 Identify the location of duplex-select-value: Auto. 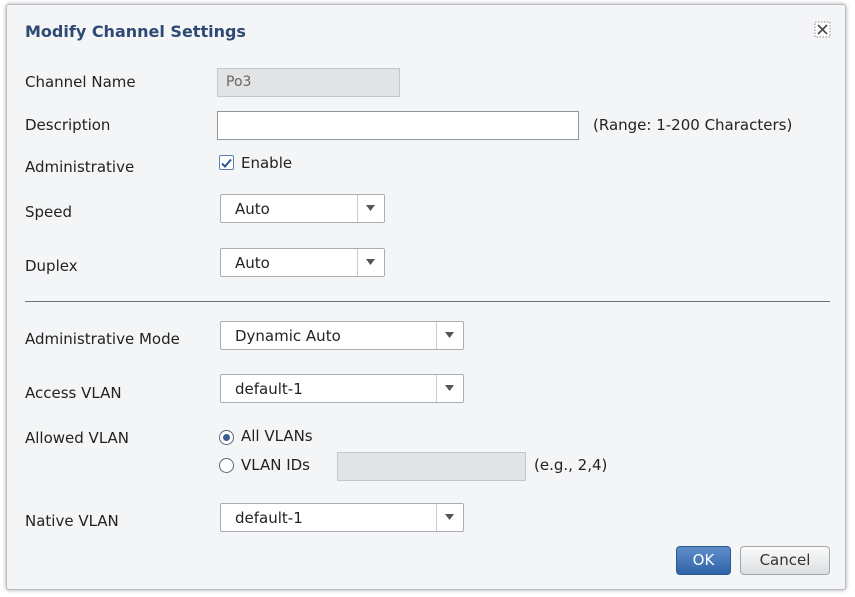
(252, 263).